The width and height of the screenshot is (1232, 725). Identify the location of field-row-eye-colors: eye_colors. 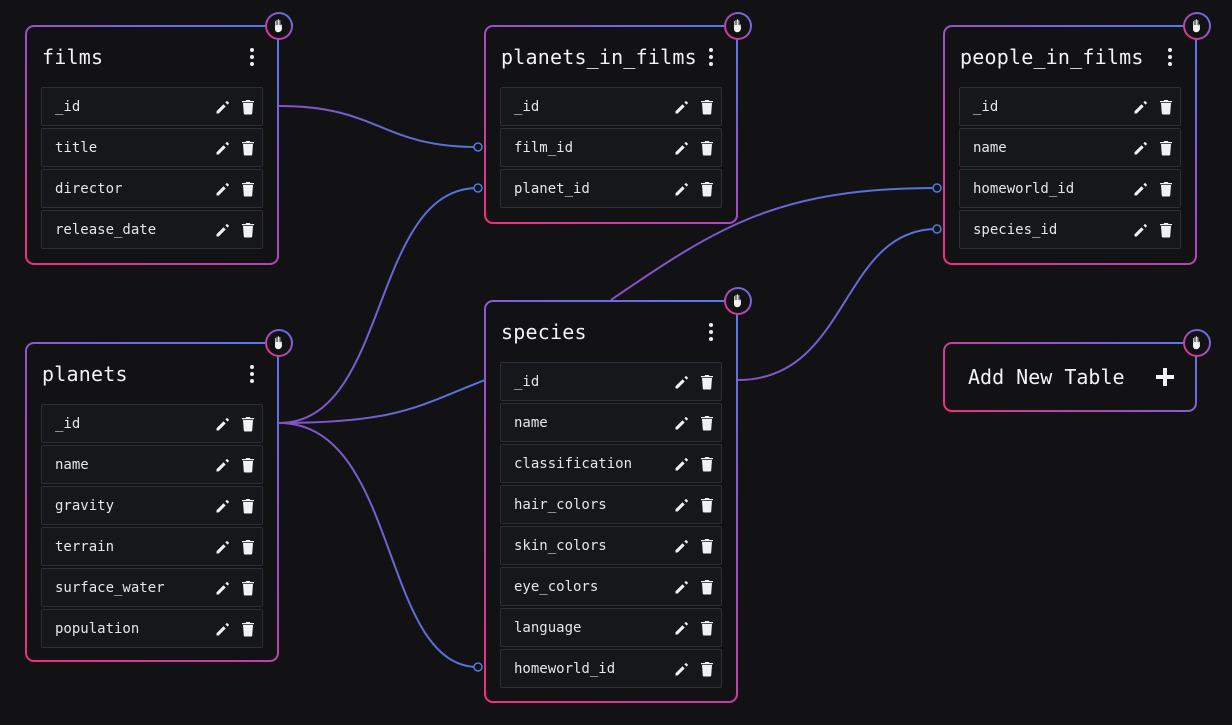
(611, 586).